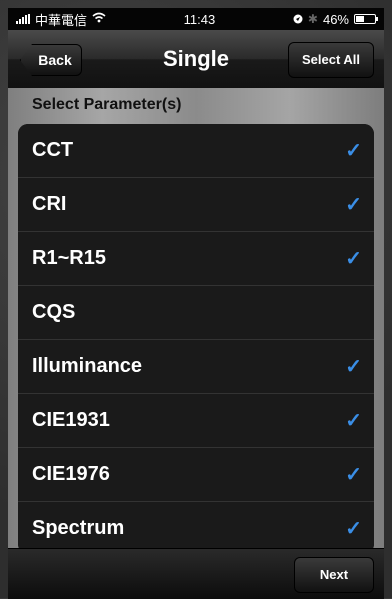 The width and height of the screenshot is (392, 599). What do you see at coordinates (99, 19) in the screenshot?
I see `wifi-icon` at bounding box center [99, 19].